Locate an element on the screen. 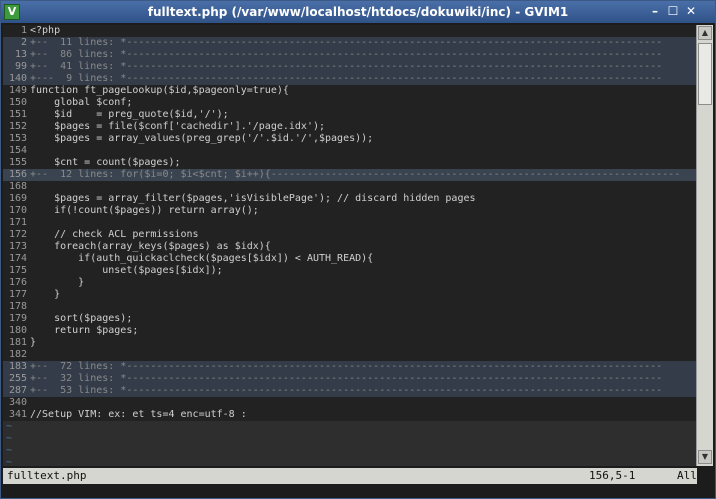  line-number: 173 is located at coordinates (17, 246).